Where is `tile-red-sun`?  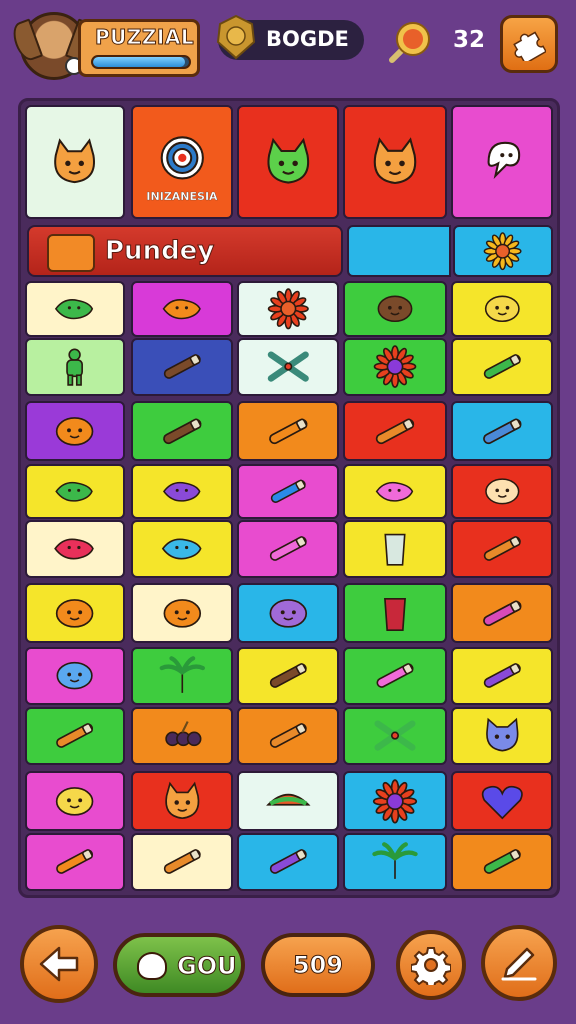
tile-red-sun is located at coordinates (288, 309).